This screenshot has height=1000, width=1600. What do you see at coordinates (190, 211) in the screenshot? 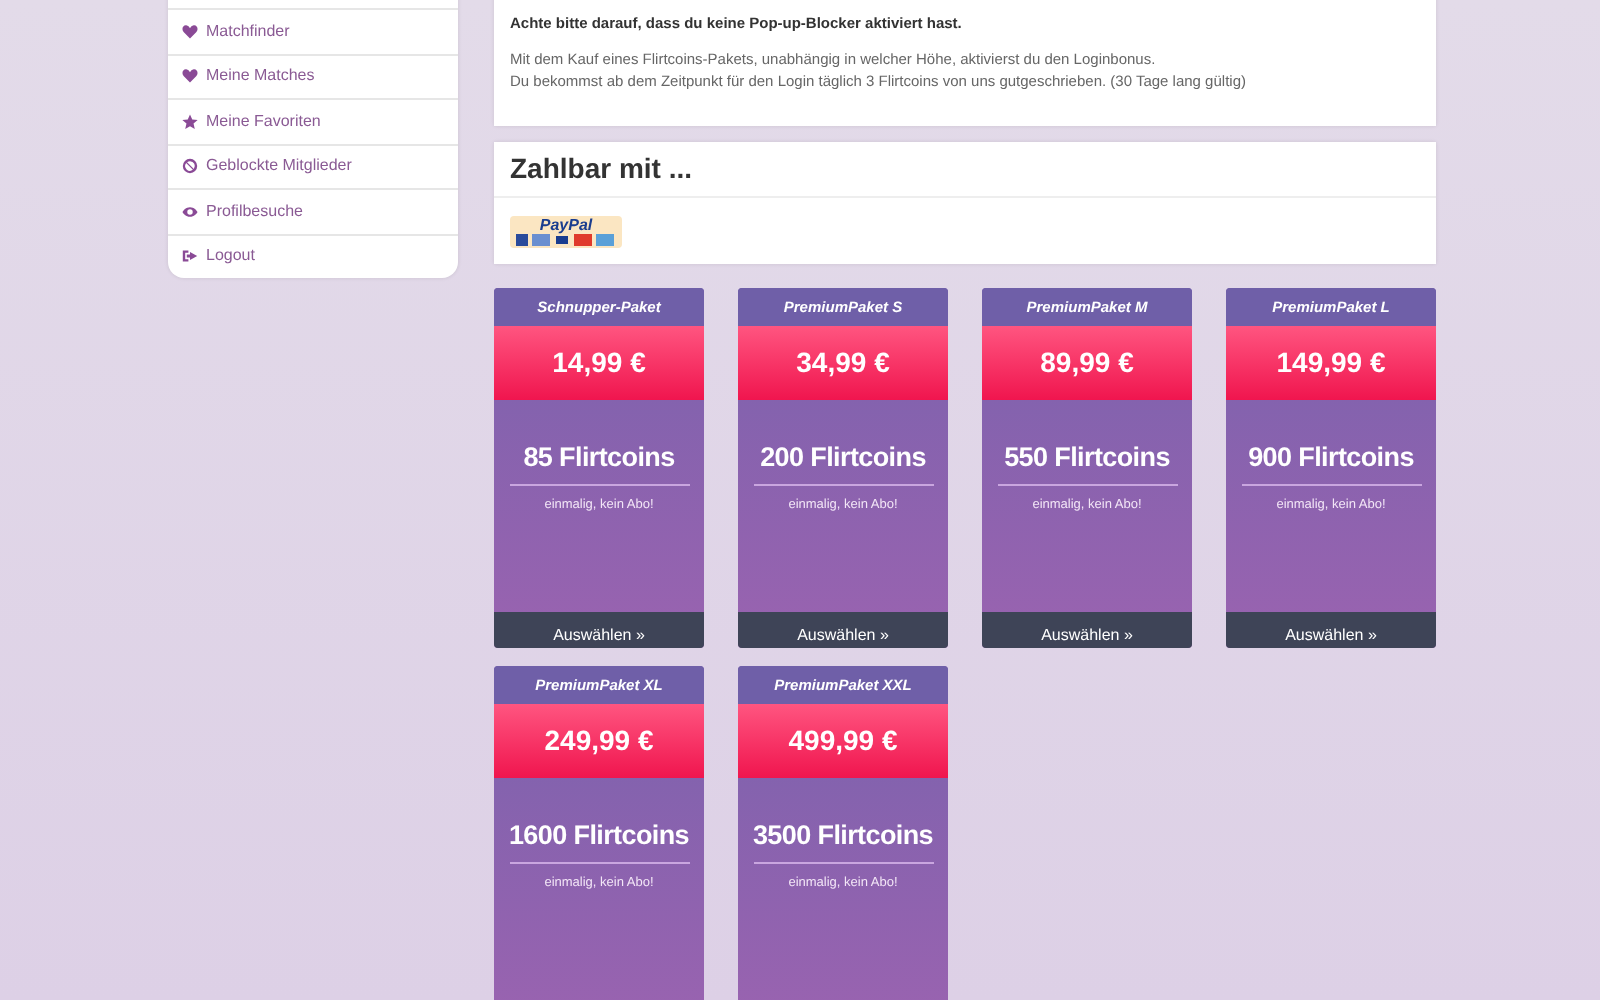
I see `eye-icon` at bounding box center [190, 211].